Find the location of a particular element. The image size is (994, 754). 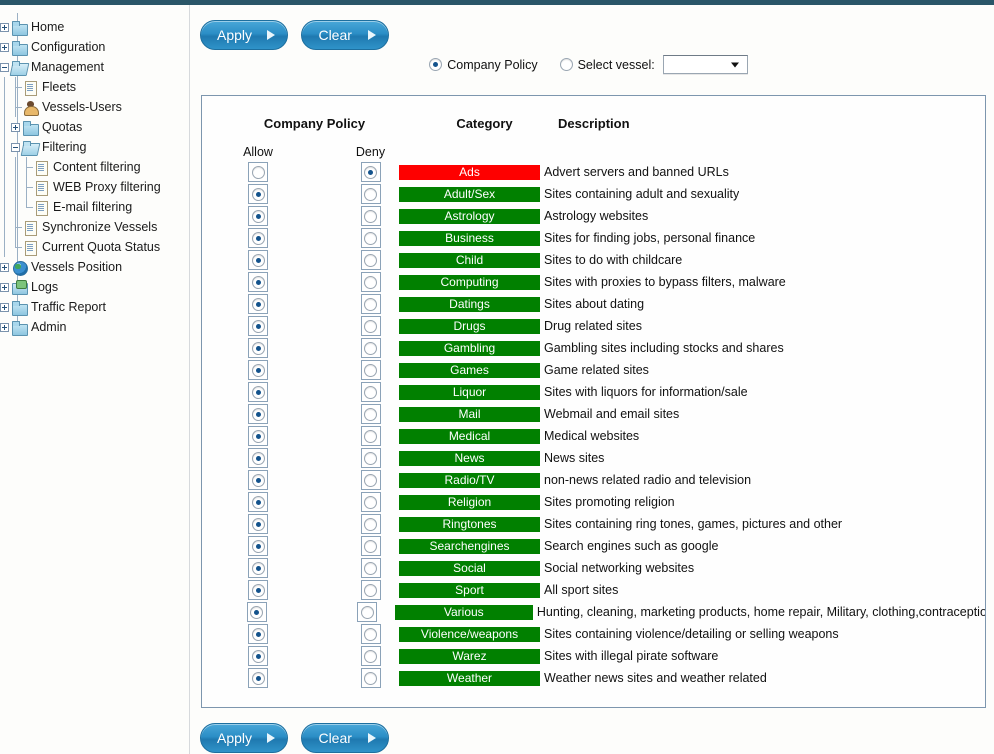

sidebar-item-fleets: Fleets is located at coordinates (94, 87).